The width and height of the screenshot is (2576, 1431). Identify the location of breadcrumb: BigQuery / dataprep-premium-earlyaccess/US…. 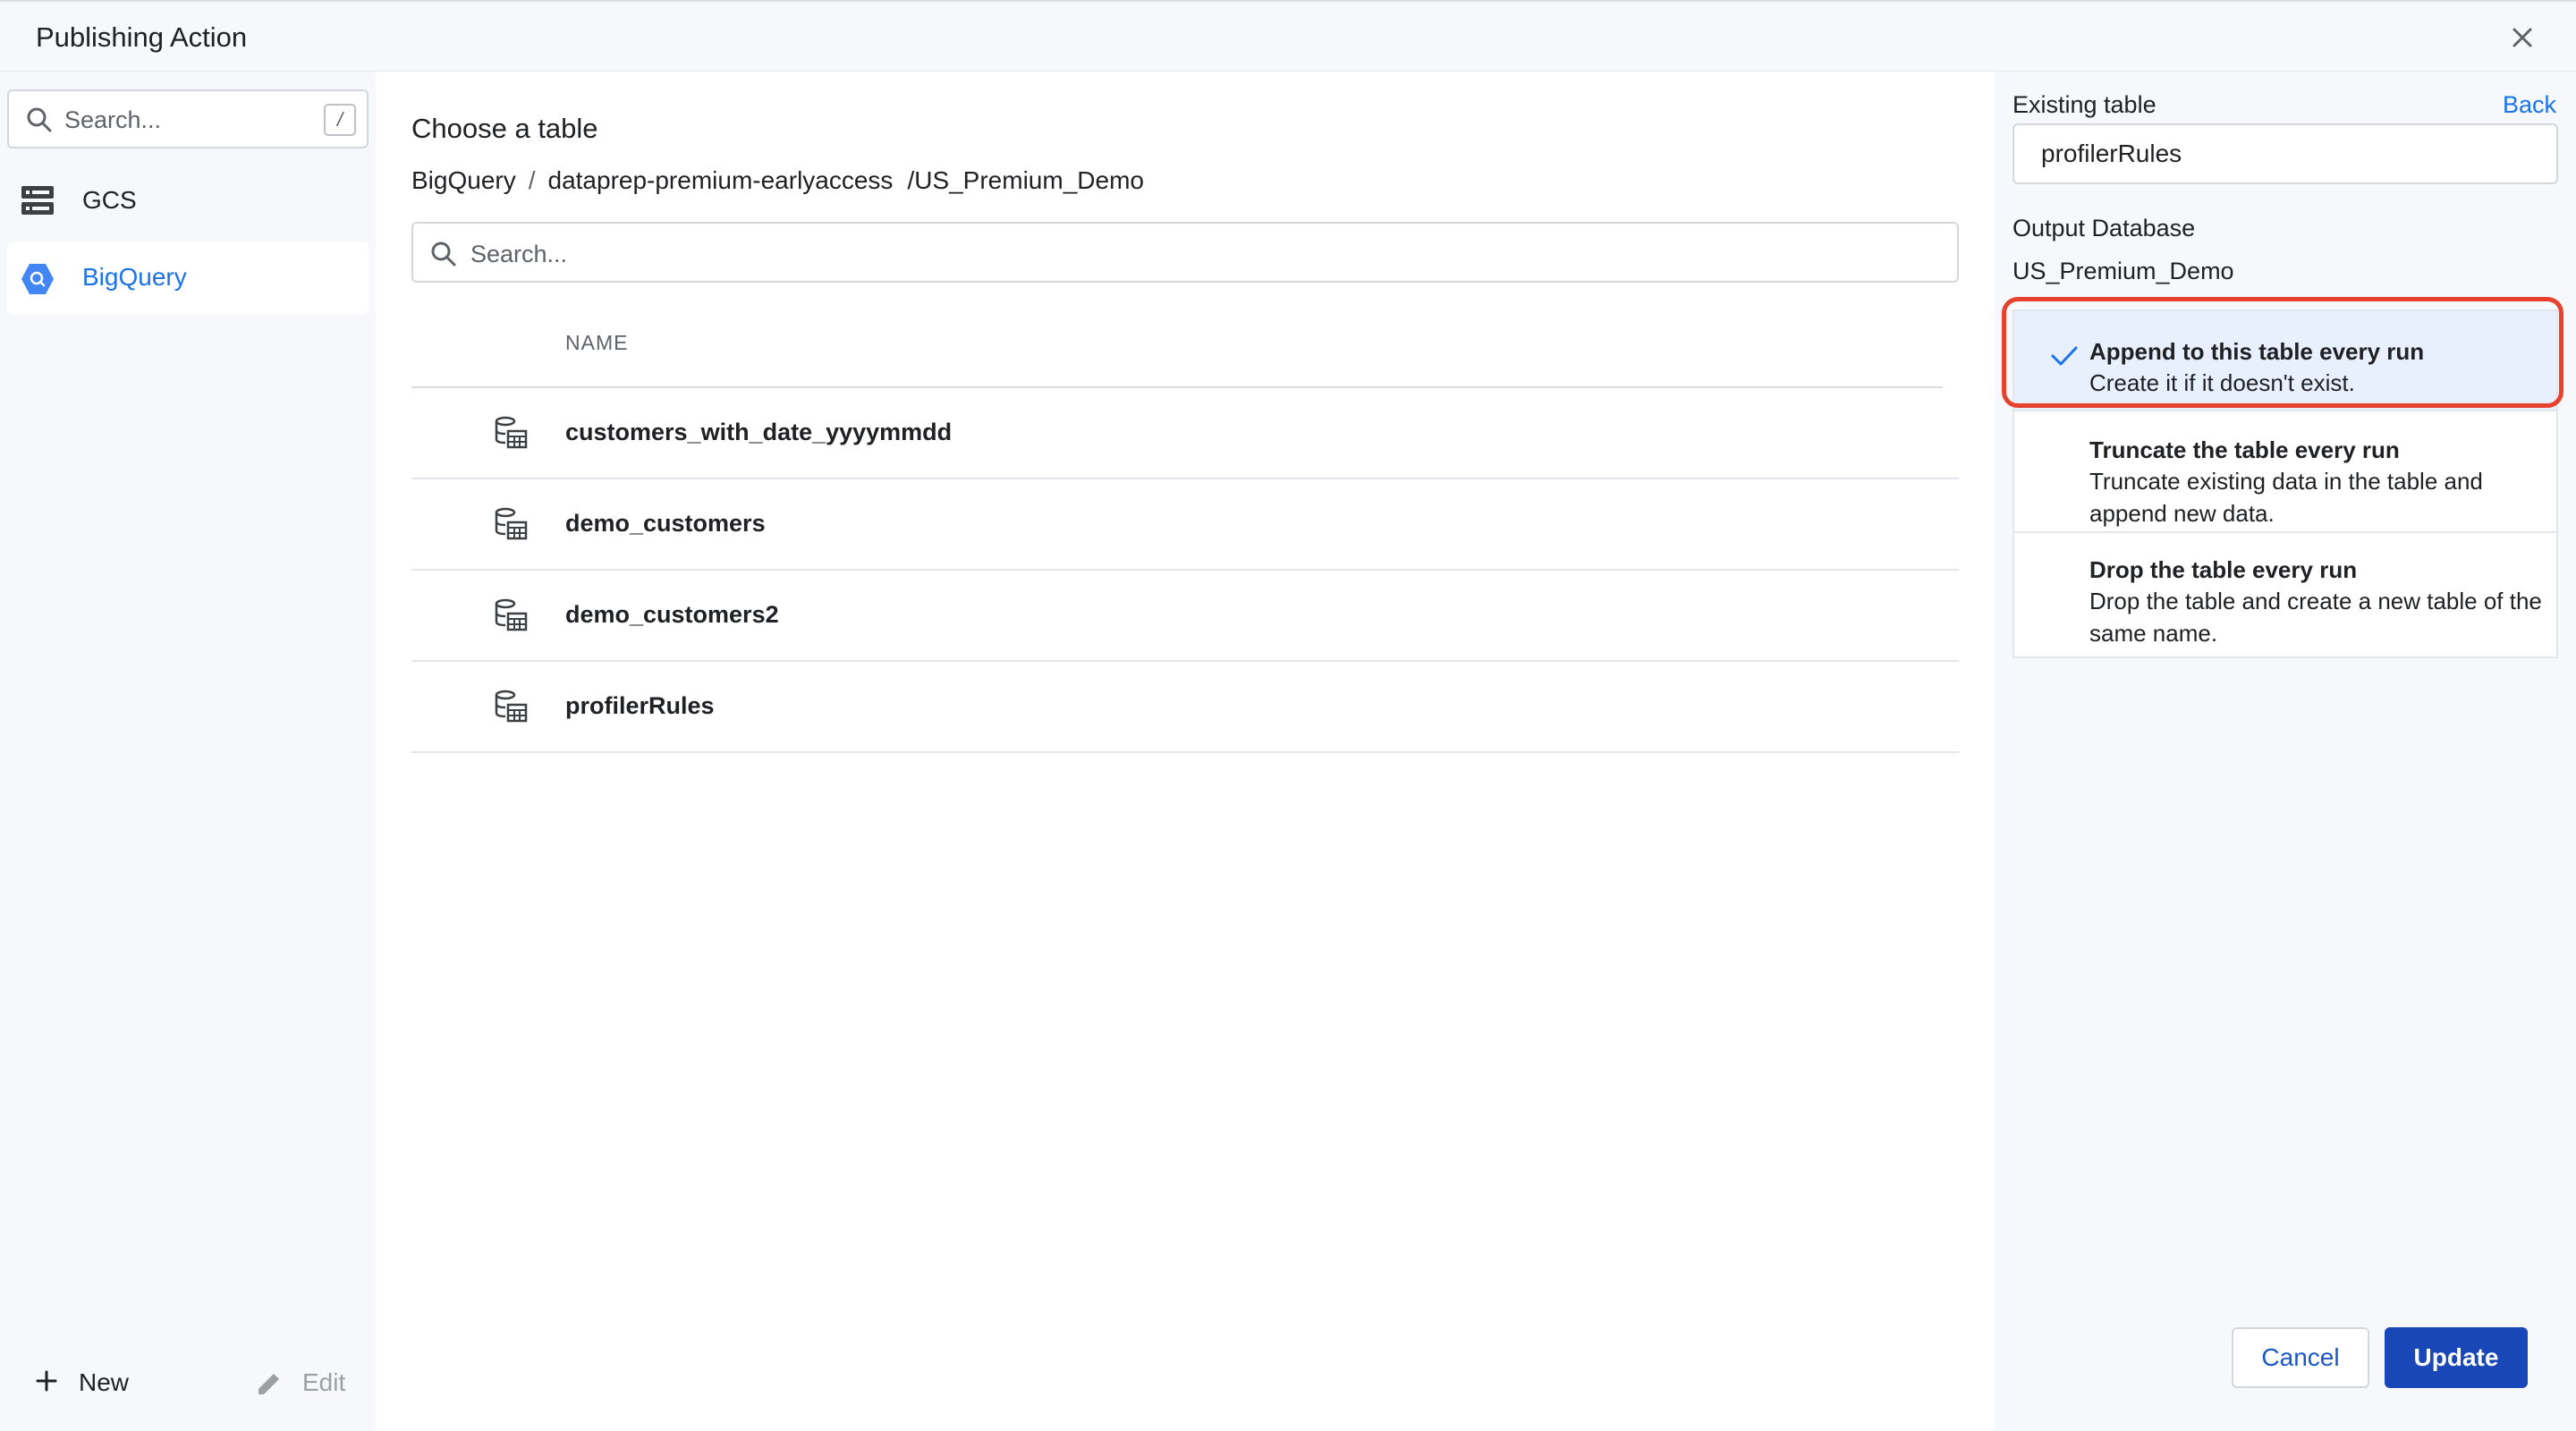
(777, 181).